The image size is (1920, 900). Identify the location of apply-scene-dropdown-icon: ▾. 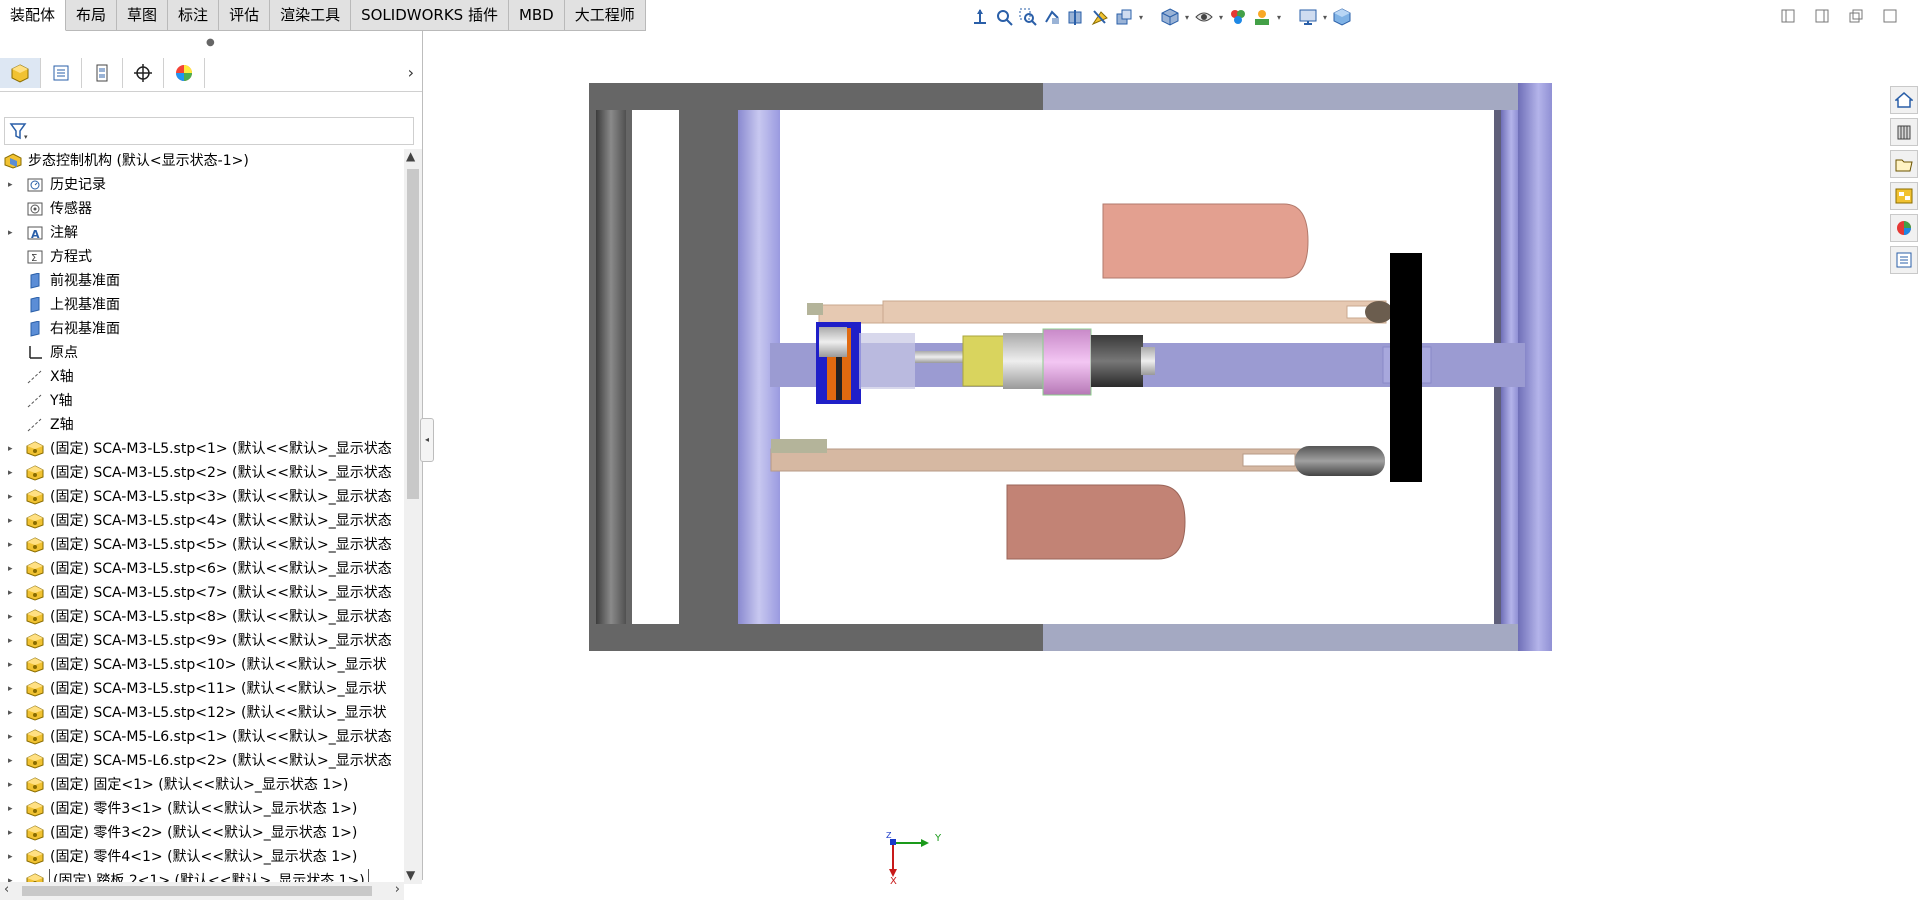
(1279, 17).